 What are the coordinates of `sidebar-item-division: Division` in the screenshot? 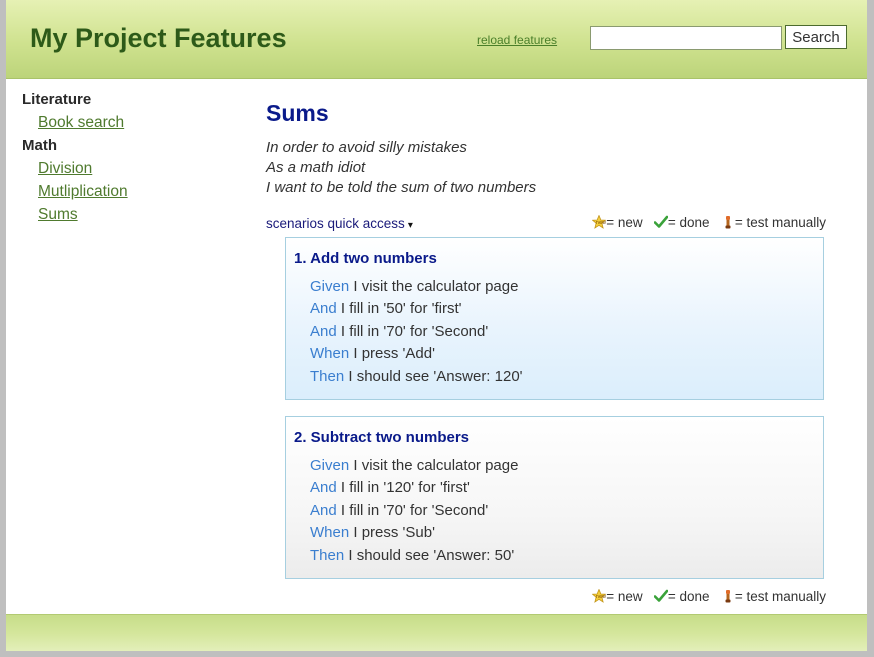 It's located at (140, 170).